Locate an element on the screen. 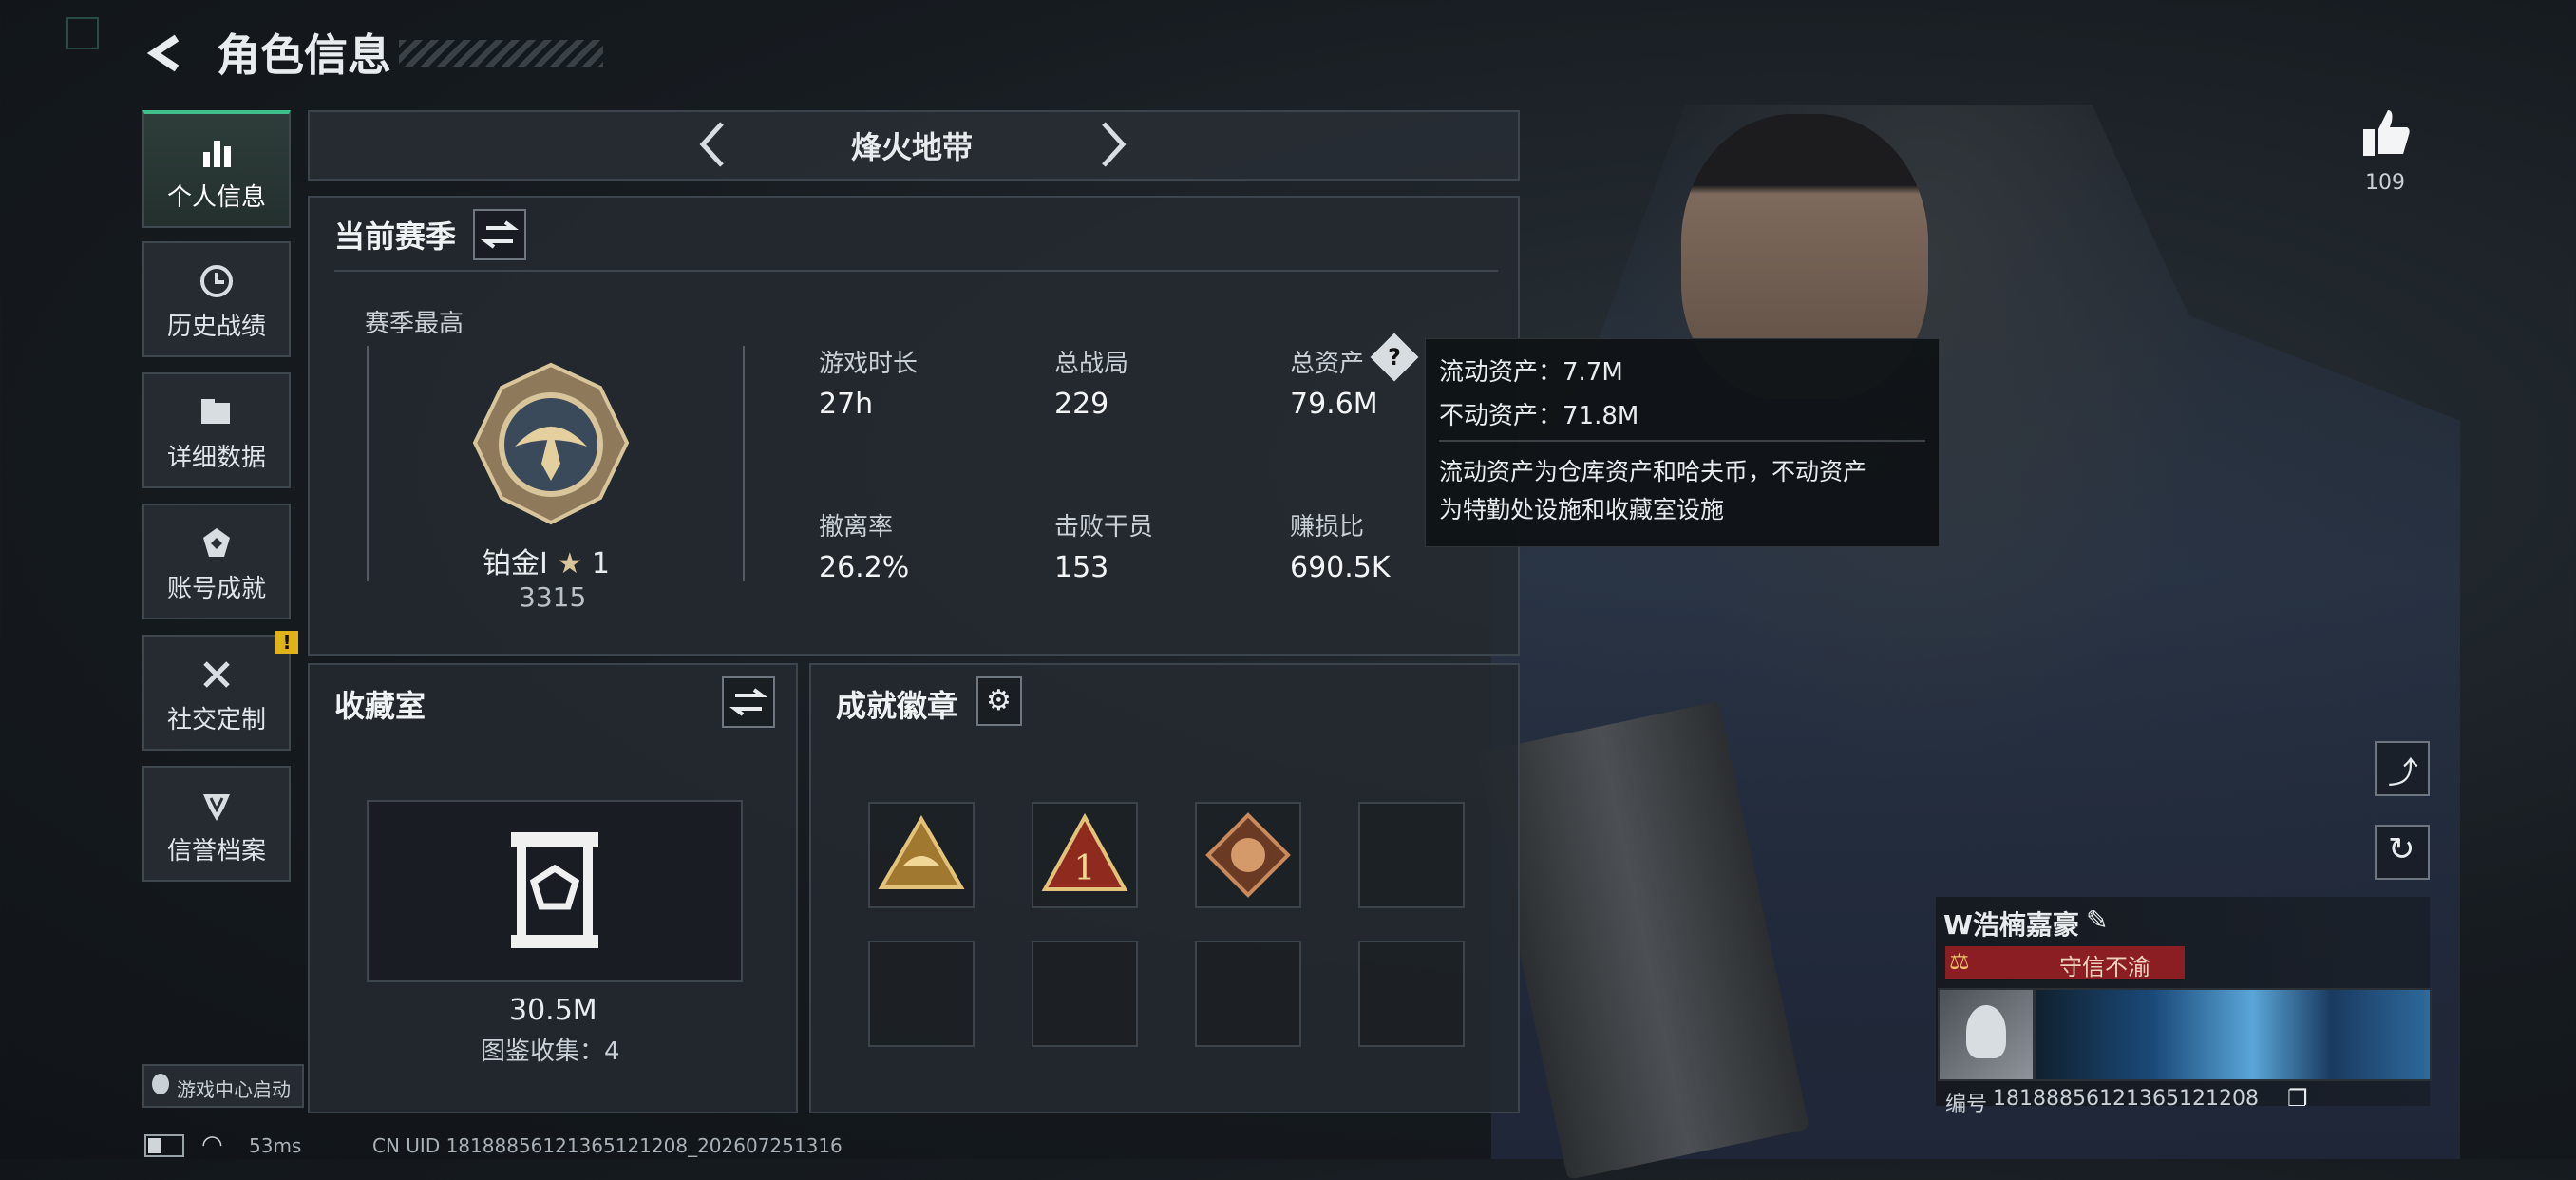  credit-icon: ⚖ is located at coordinates (1959, 961).